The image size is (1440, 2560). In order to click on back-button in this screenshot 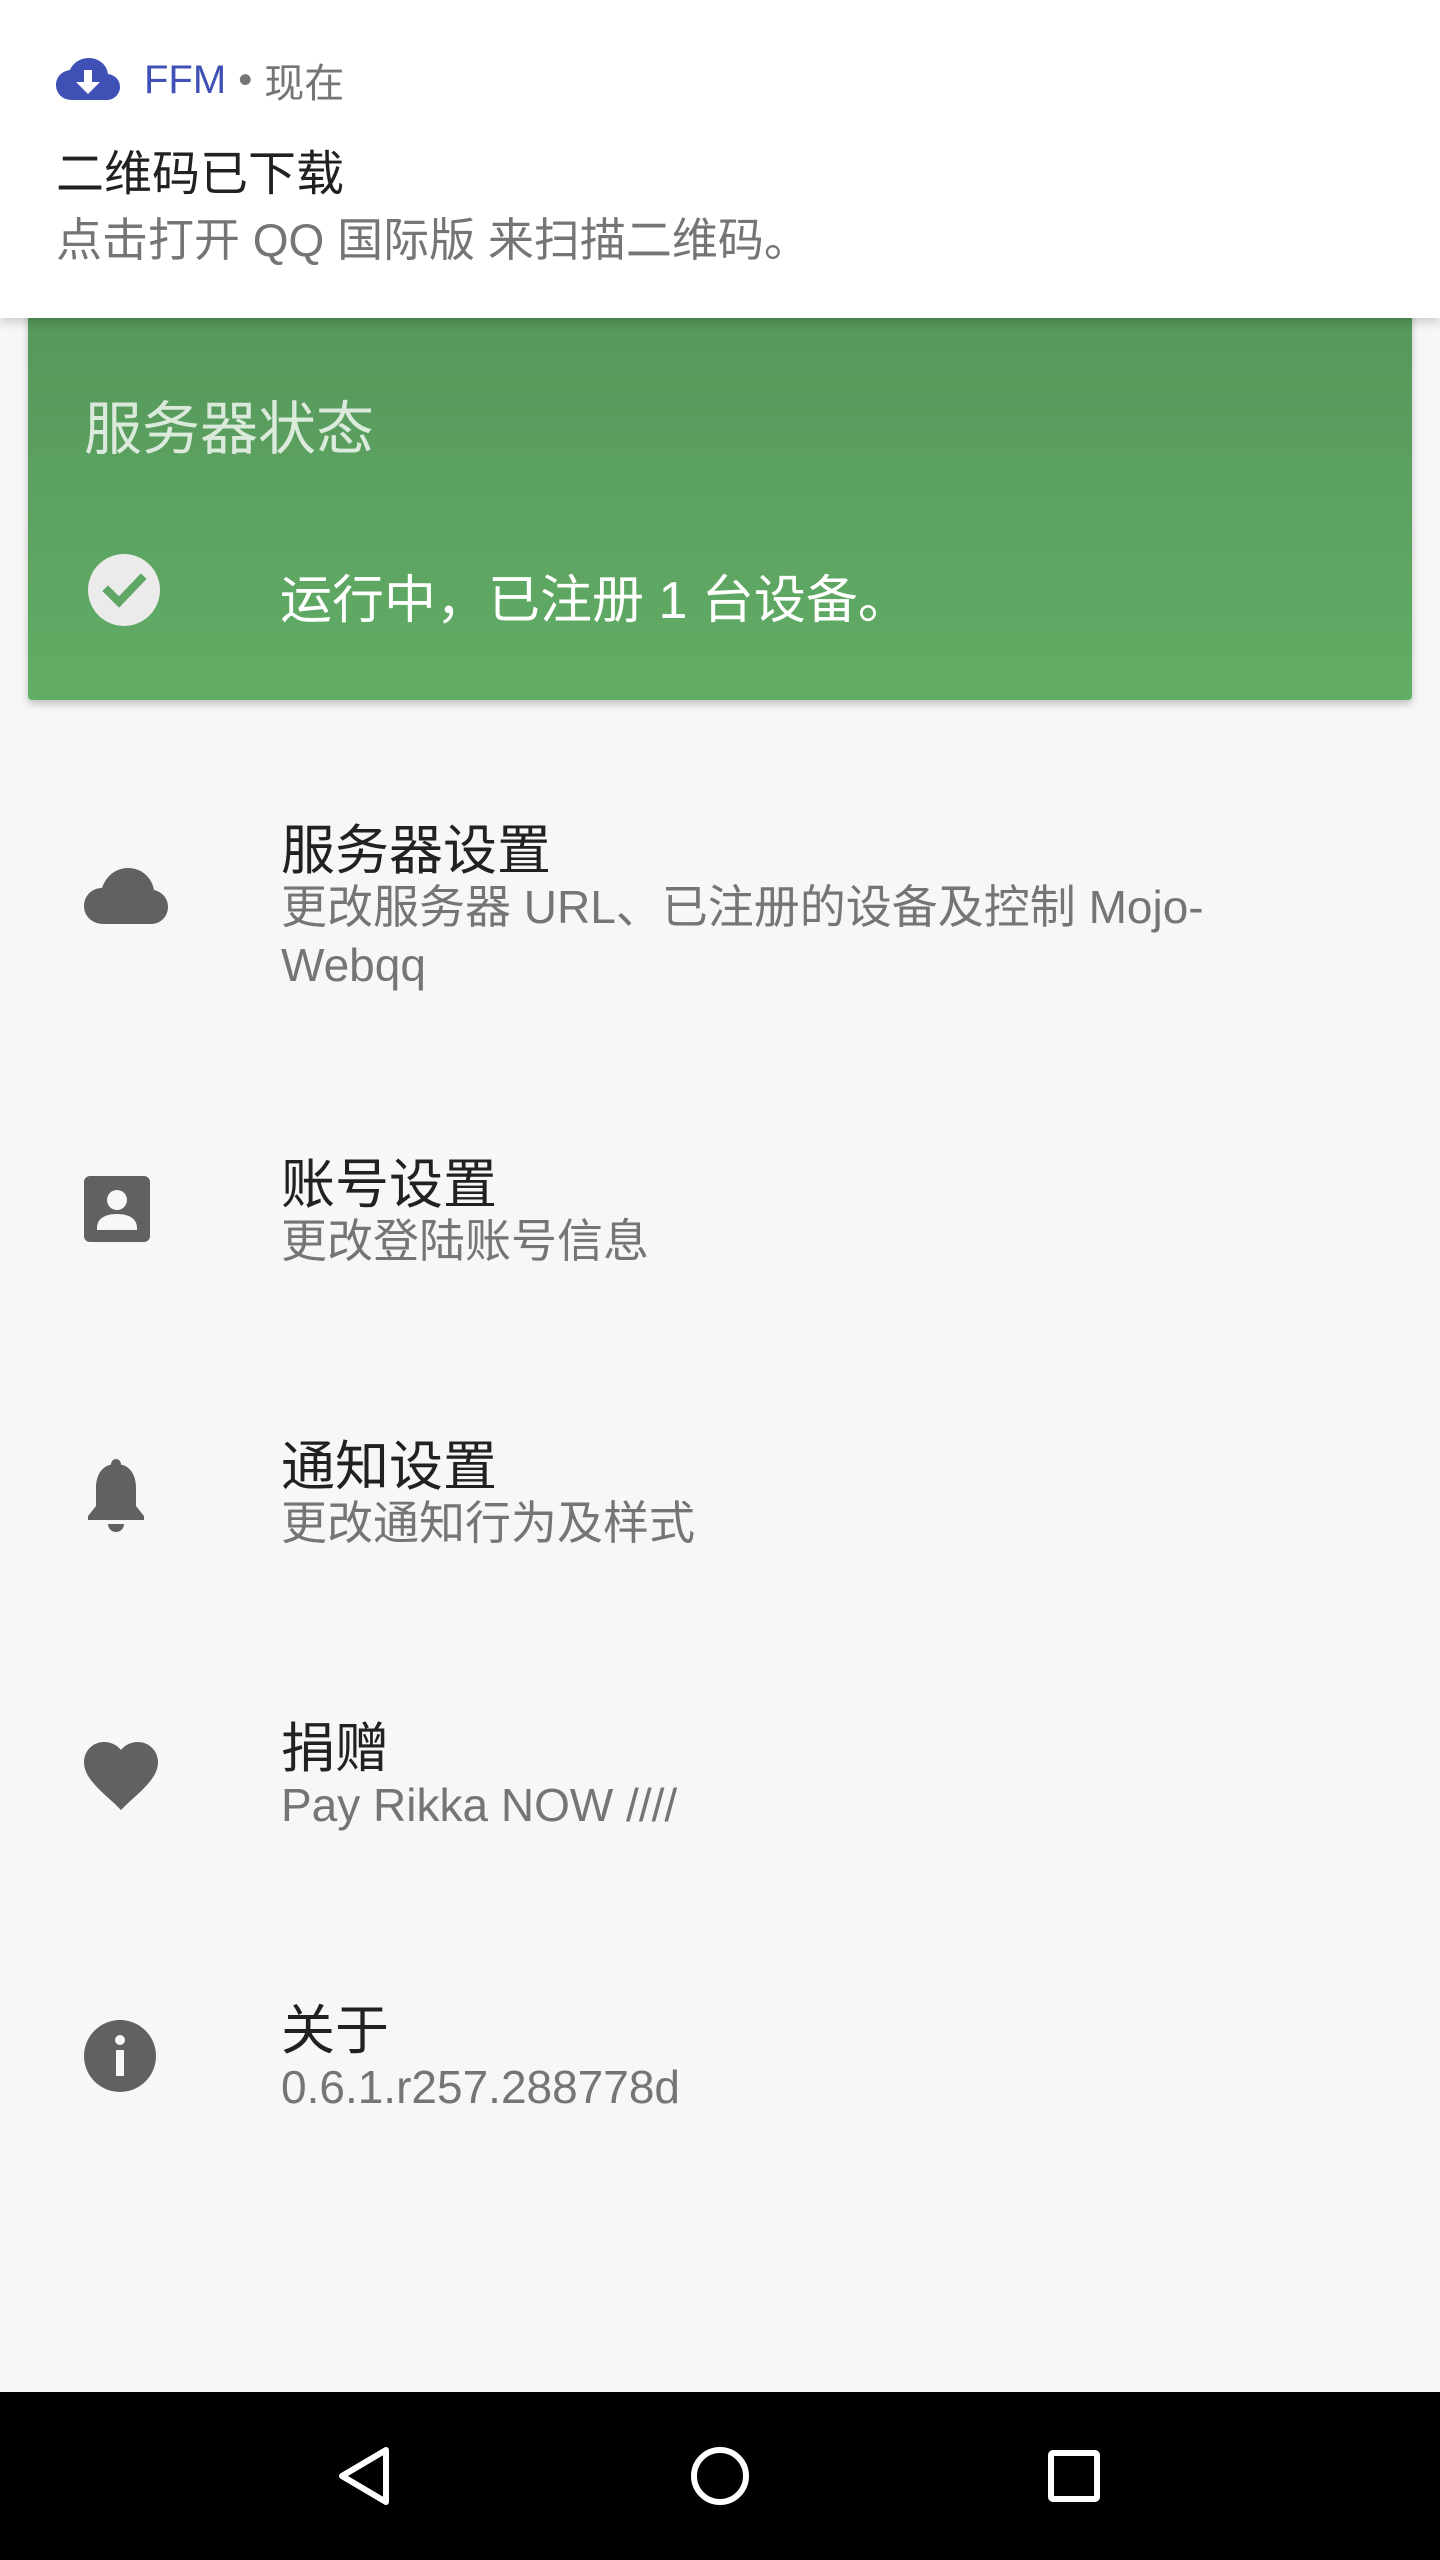, I will do `click(364, 2476)`.